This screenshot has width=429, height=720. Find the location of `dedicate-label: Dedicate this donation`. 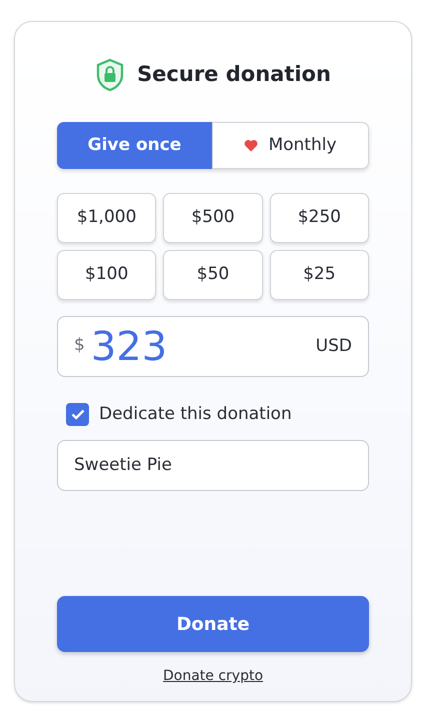

dedicate-label: Dedicate this donation is located at coordinates (195, 414).